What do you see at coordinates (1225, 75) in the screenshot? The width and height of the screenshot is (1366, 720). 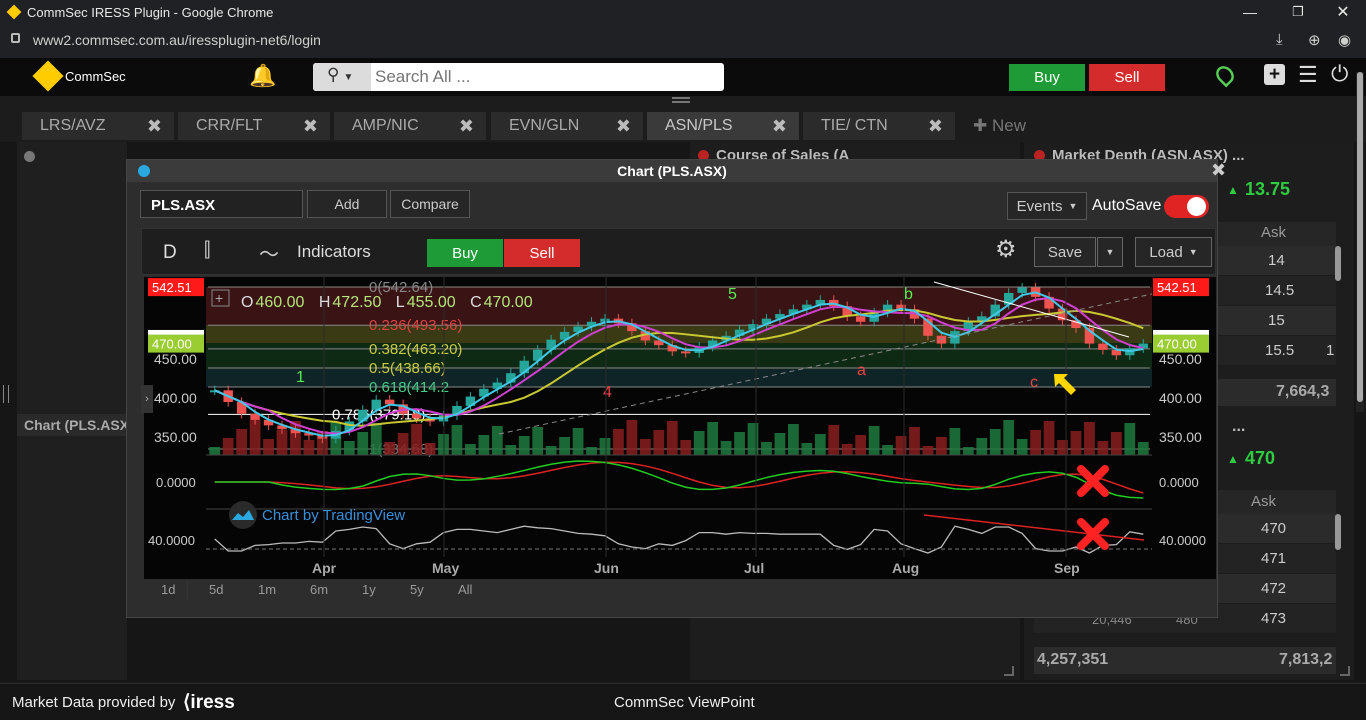 I see `location-pin-icon` at bounding box center [1225, 75].